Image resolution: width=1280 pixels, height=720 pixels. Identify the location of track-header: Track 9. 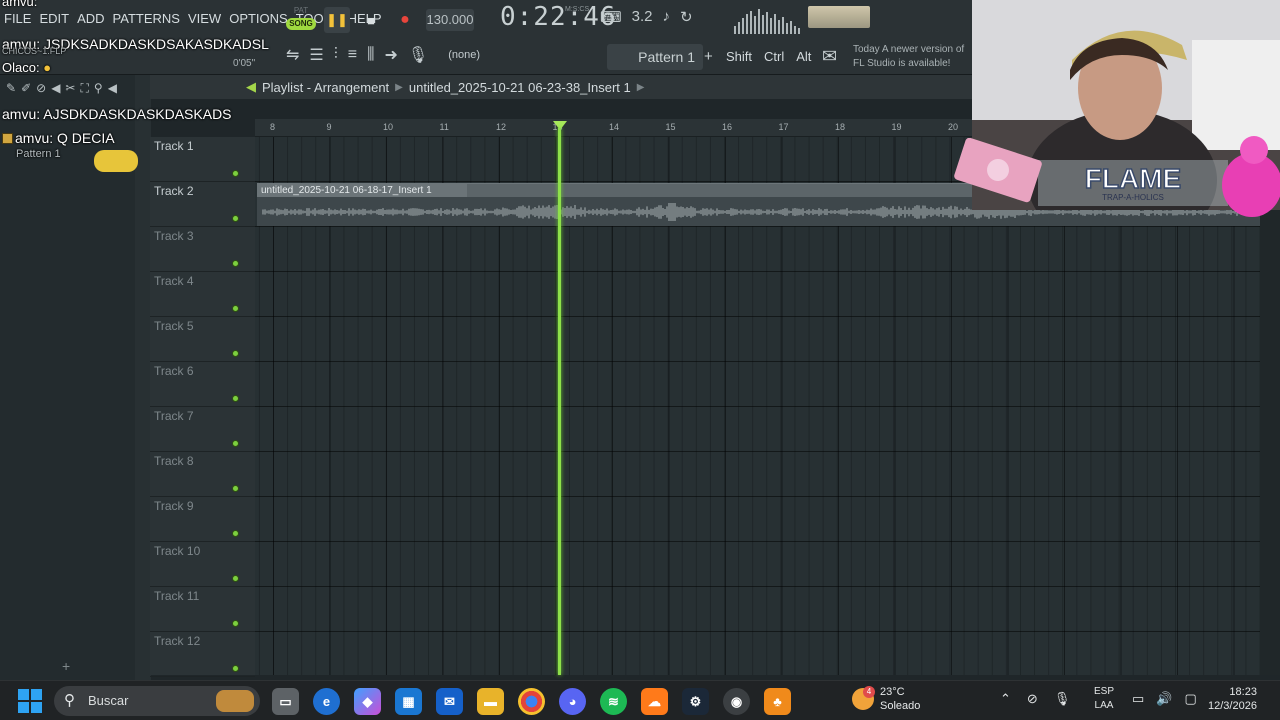
(202, 519).